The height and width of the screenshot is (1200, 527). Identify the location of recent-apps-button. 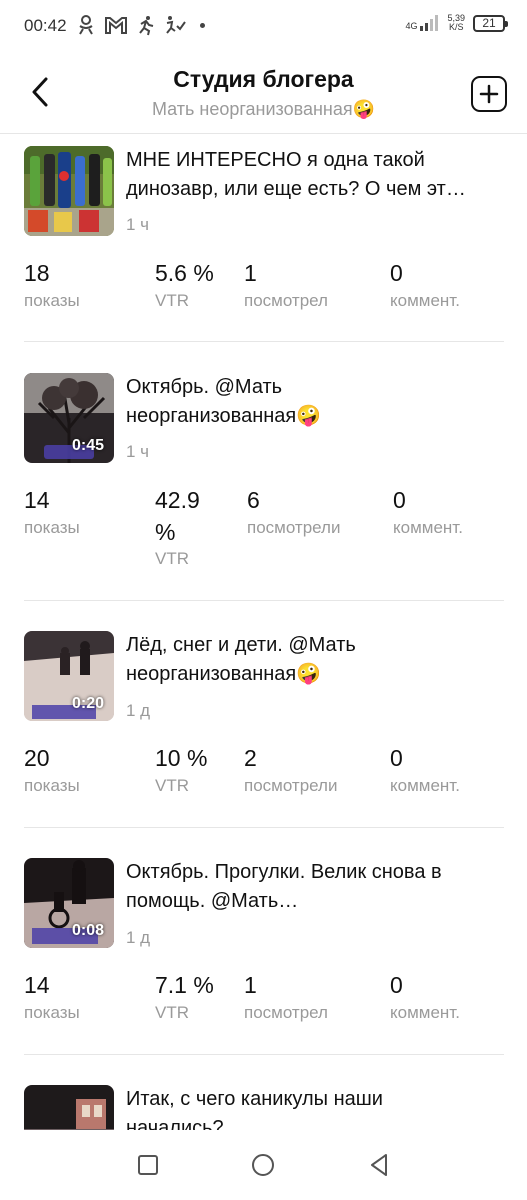
(148, 1165).